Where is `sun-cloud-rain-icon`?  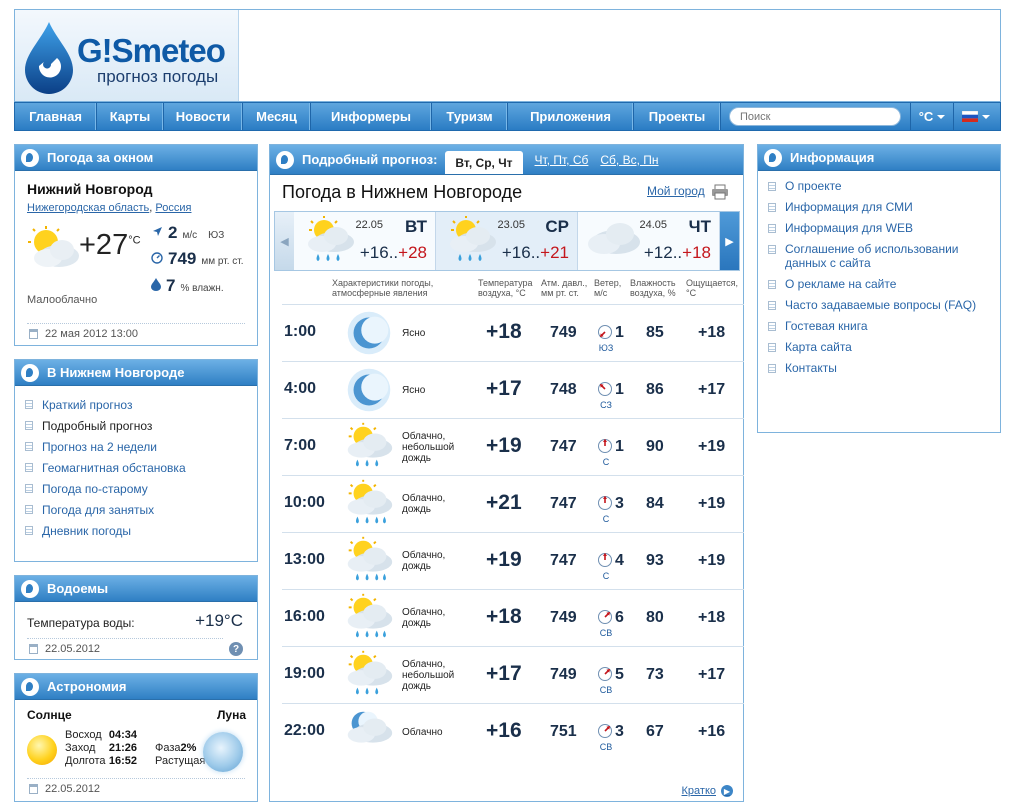
sun-cloud-rain-icon is located at coordinates (369, 562).